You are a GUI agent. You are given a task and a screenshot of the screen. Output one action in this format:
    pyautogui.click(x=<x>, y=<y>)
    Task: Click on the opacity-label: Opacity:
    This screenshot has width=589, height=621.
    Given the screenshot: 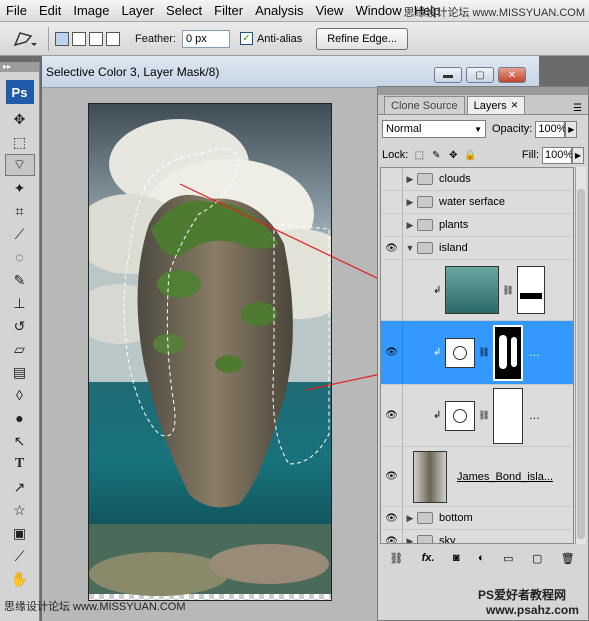 What is the action you would take?
    pyautogui.click(x=512, y=129)
    